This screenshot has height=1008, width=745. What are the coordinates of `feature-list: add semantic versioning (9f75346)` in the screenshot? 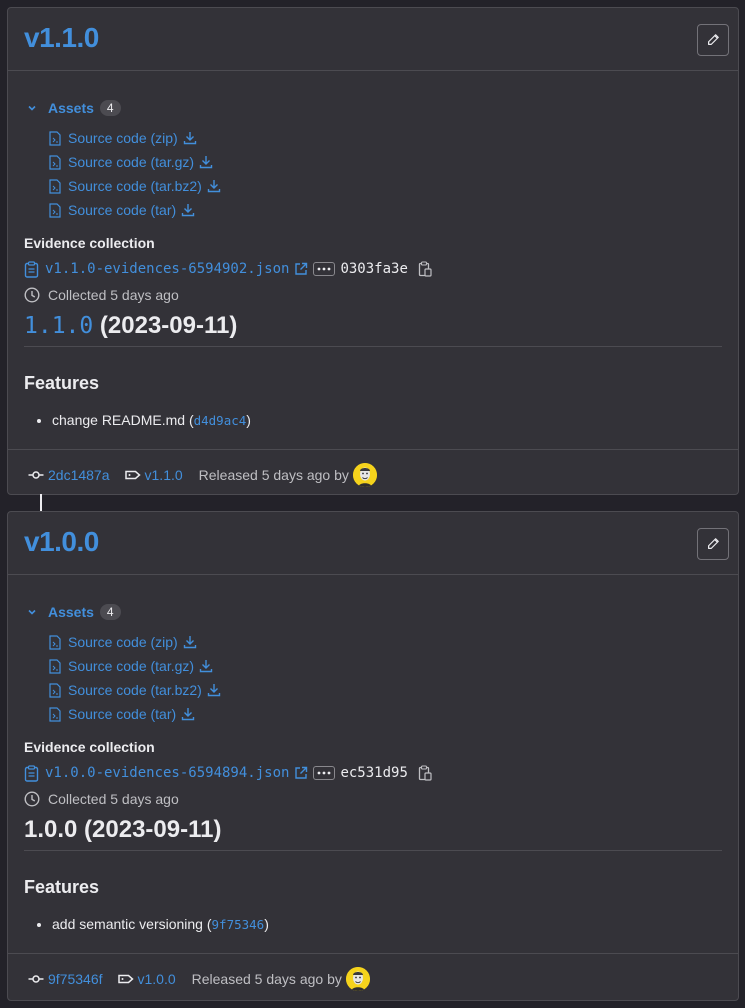 It's located at (387, 924).